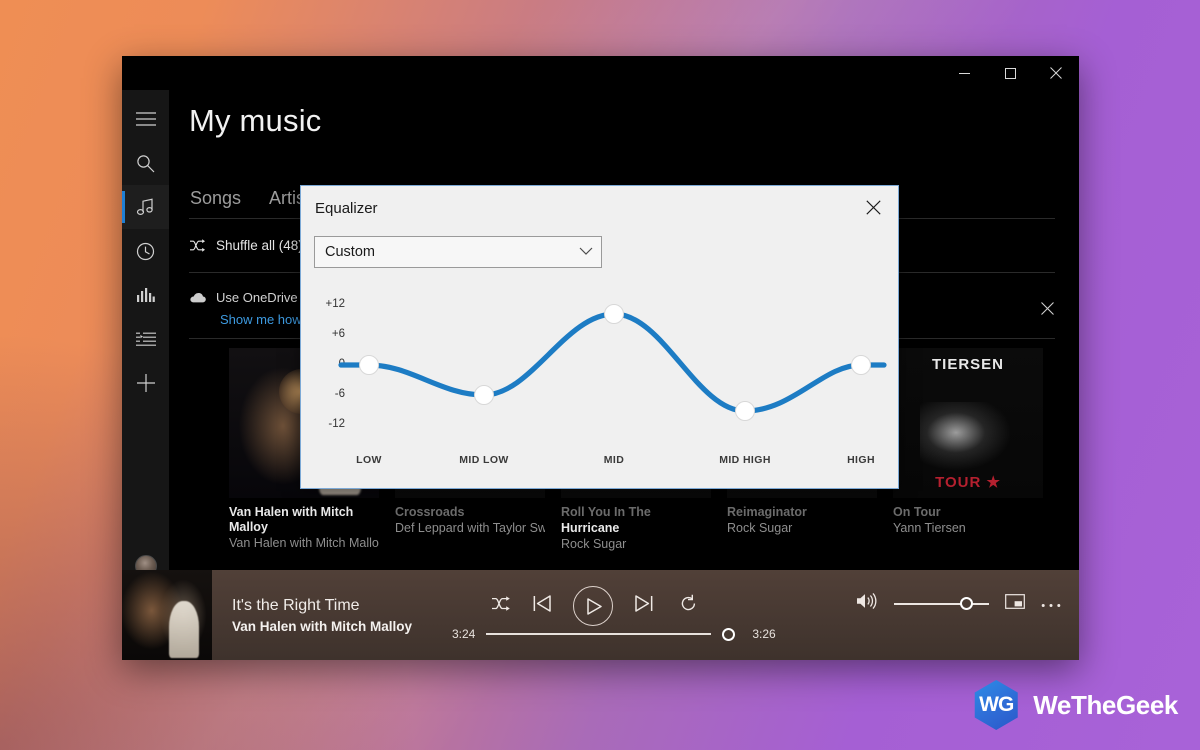  I want to click on equalizer-graph: +12 +6 0 -6 -12 LOW MID LOW MID MID HIGH, so click(599, 387).